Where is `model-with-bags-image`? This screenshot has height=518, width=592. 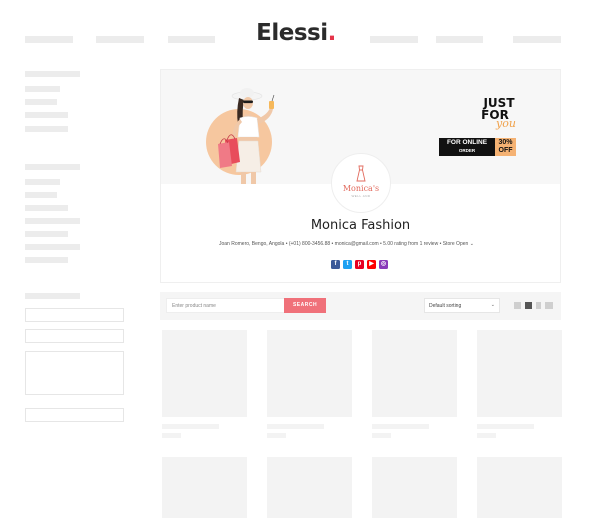 model-with-bags-image is located at coordinates (246, 136).